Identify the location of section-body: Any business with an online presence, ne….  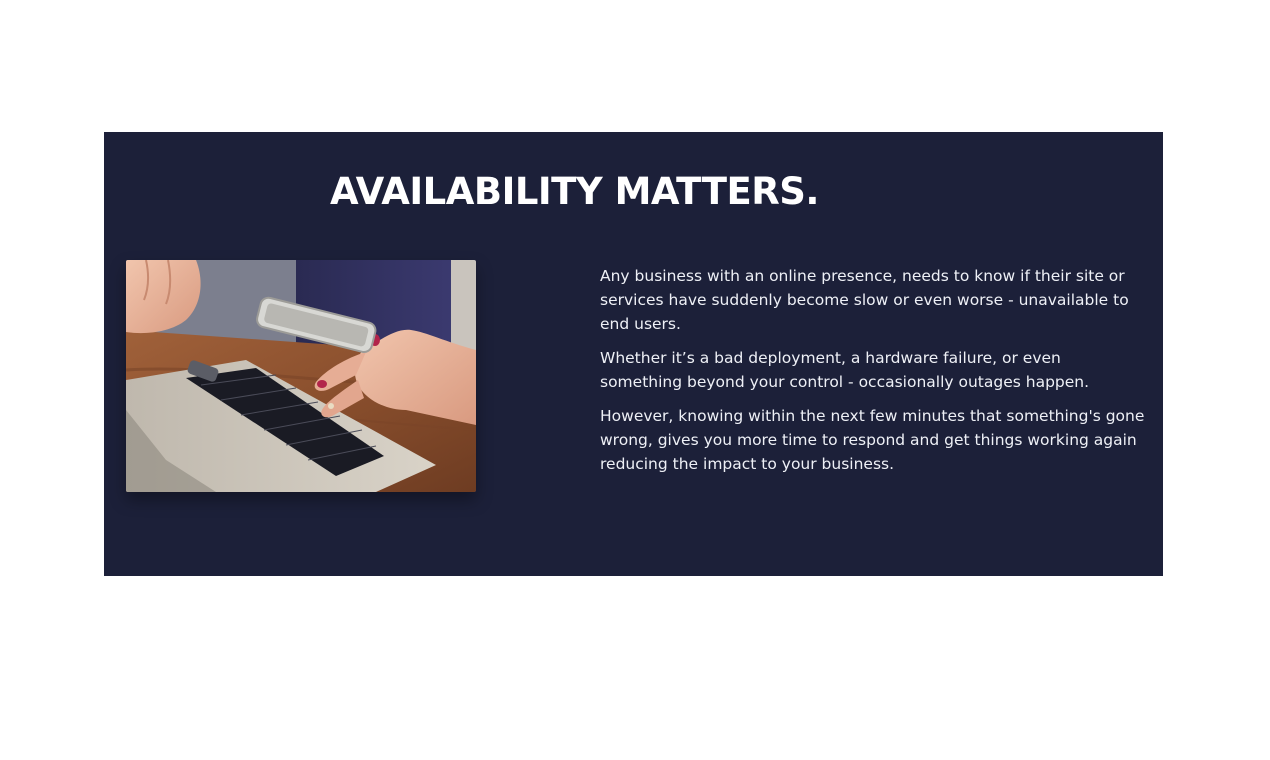
(872, 375).